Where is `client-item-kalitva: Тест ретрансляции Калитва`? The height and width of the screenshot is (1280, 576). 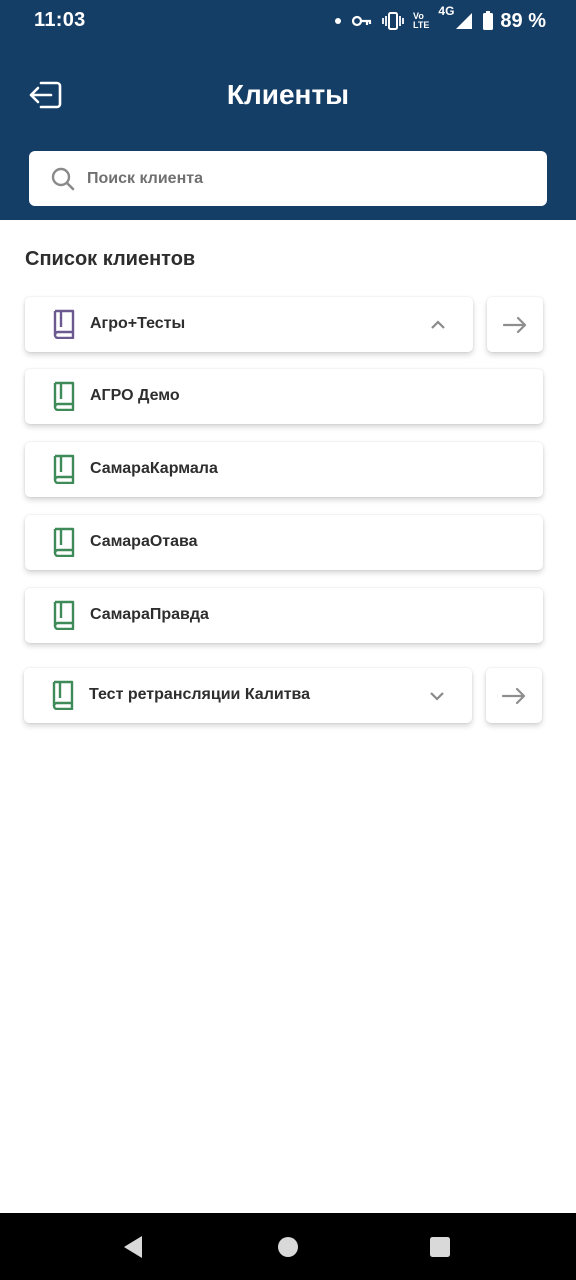
client-item-kalitva: Тест ретрансляции Калитва is located at coordinates (248, 695).